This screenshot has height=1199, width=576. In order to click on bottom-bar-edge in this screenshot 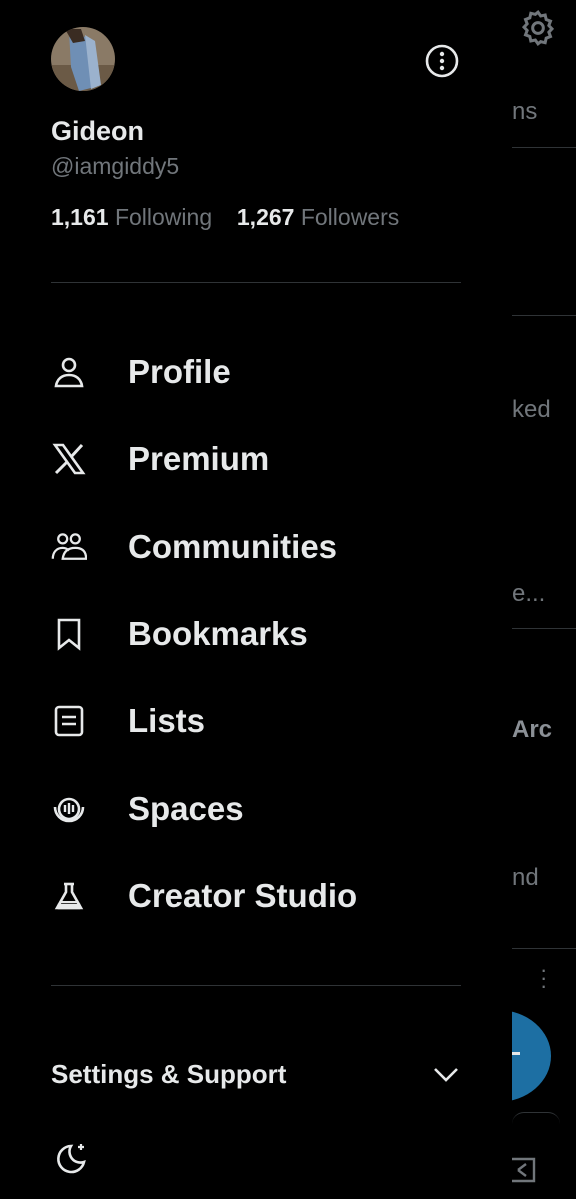, I will do `click(536, 1125)`.